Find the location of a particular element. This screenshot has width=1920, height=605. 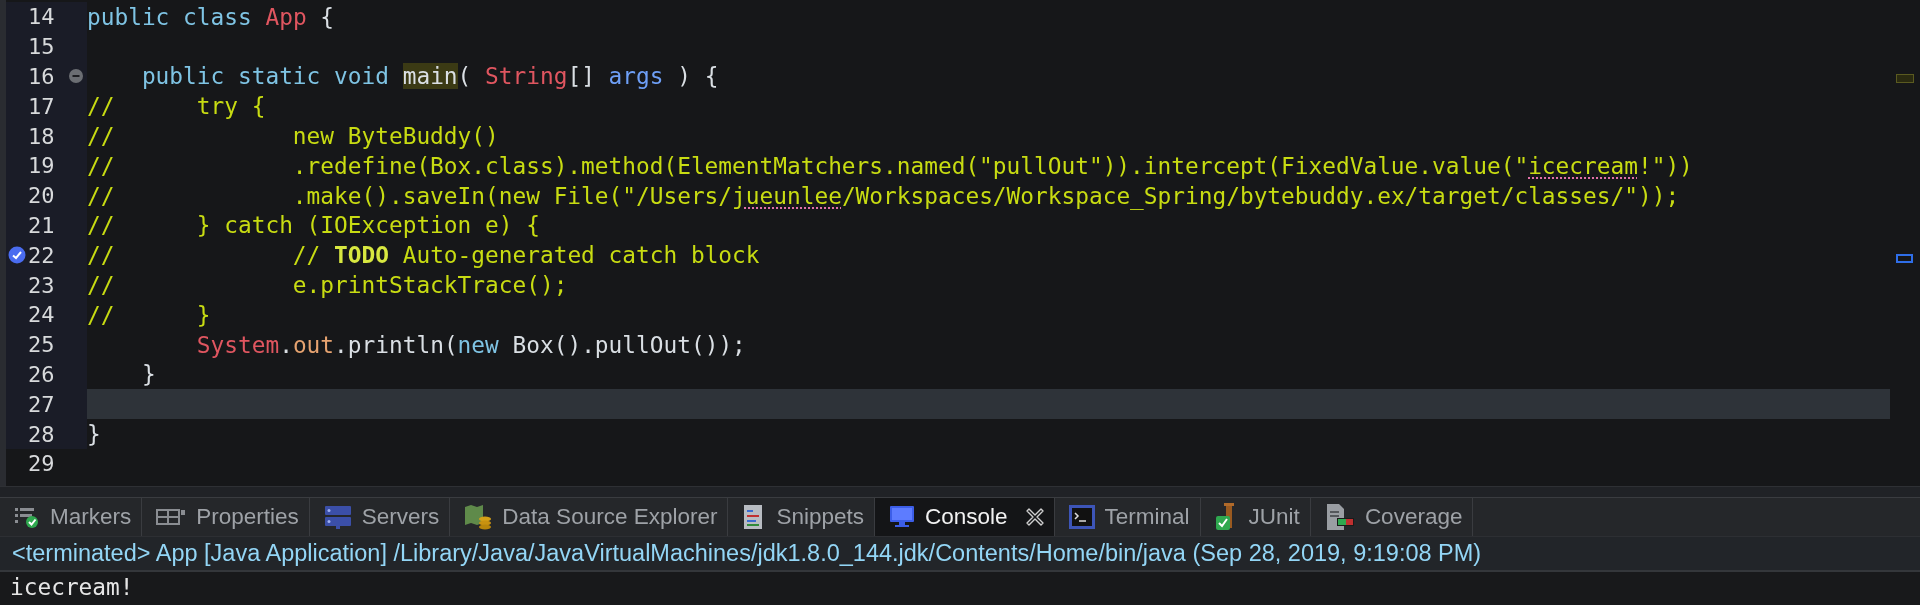

code-line: public class App { is located at coordinates (211, 17).